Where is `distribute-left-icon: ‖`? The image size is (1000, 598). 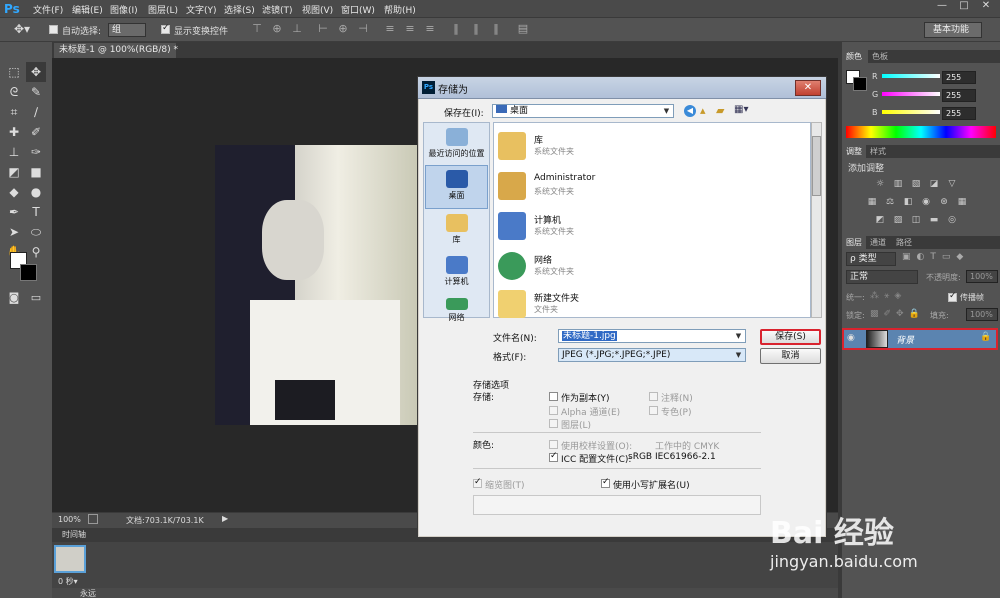 distribute-left-icon: ‖ is located at coordinates (456, 29).